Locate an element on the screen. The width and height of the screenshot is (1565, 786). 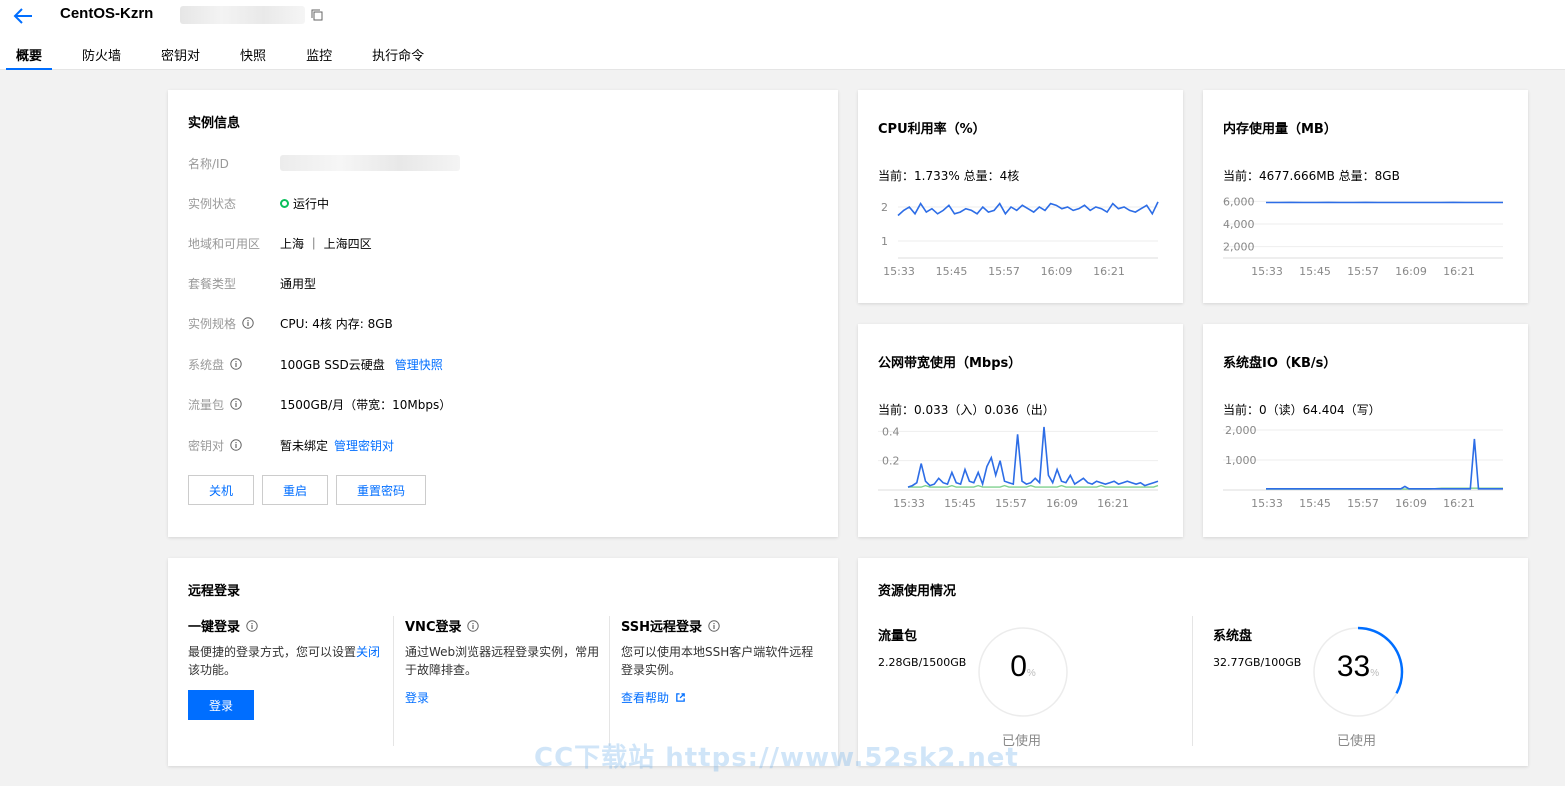
remote-login-title: 远程登录 is located at coordinates (214, 591).